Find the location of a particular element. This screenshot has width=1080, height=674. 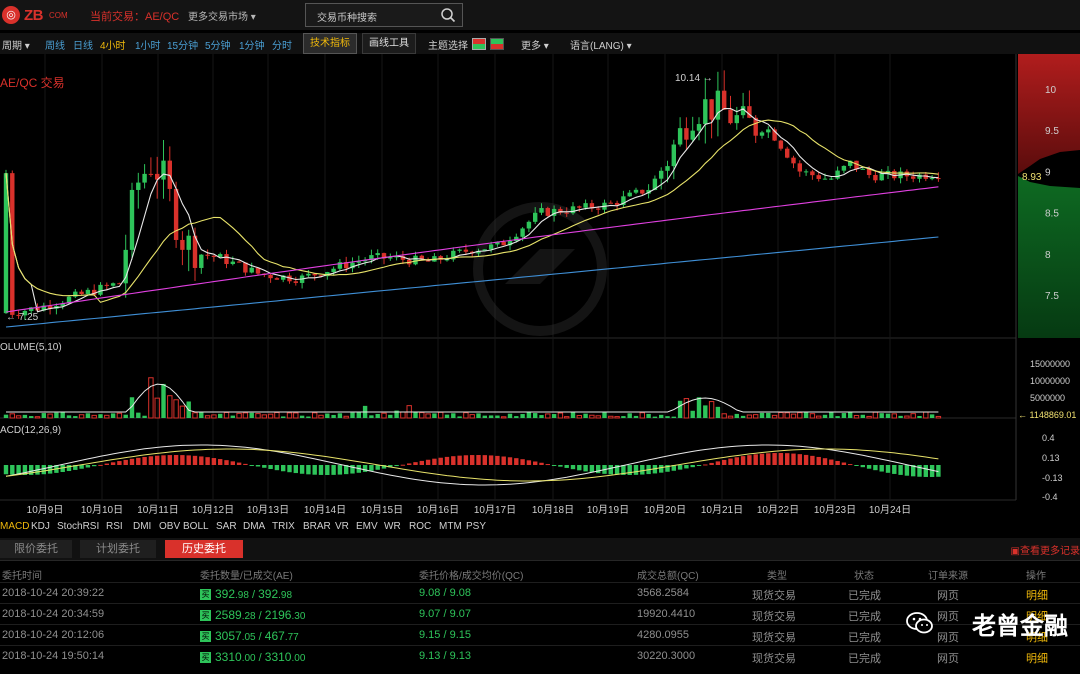

date-tick: 10月13日 is located at coordinates (268, 510).